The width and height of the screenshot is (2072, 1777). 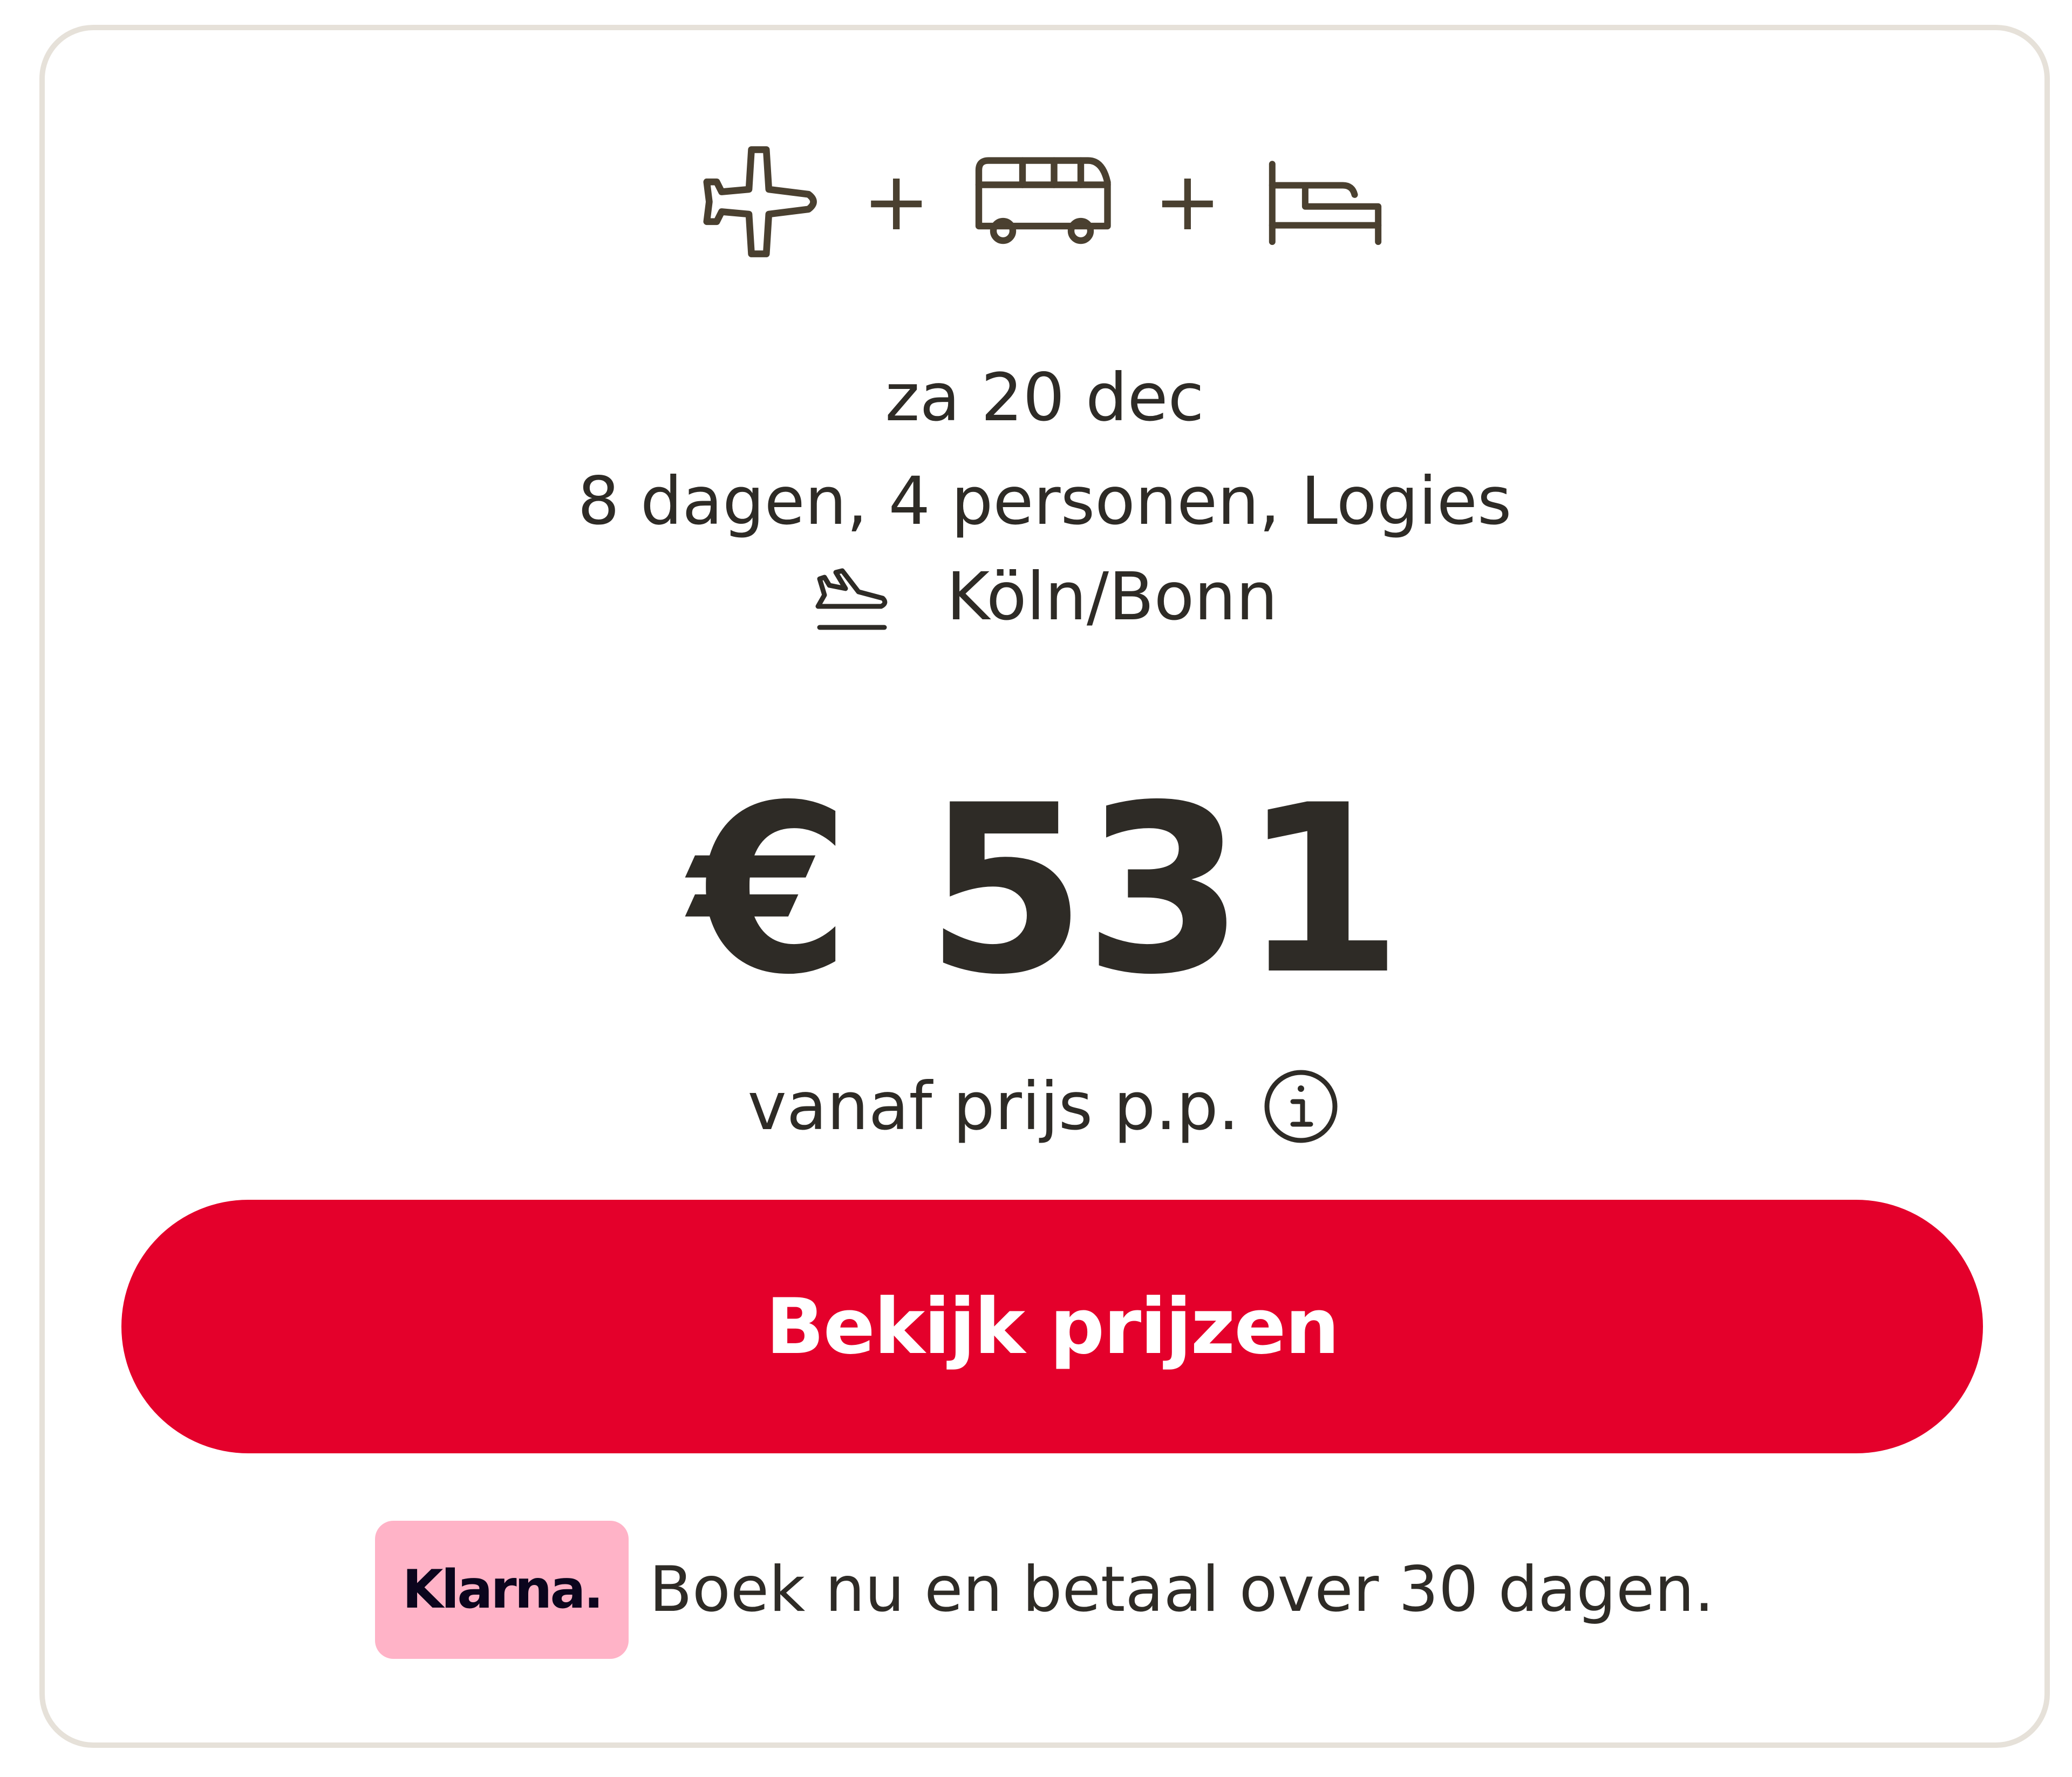 What do you see at coordinates (502, 1590) in the screenshot?
I see `klarna-logo: Klarna.` at bounding box center [502, 1590].